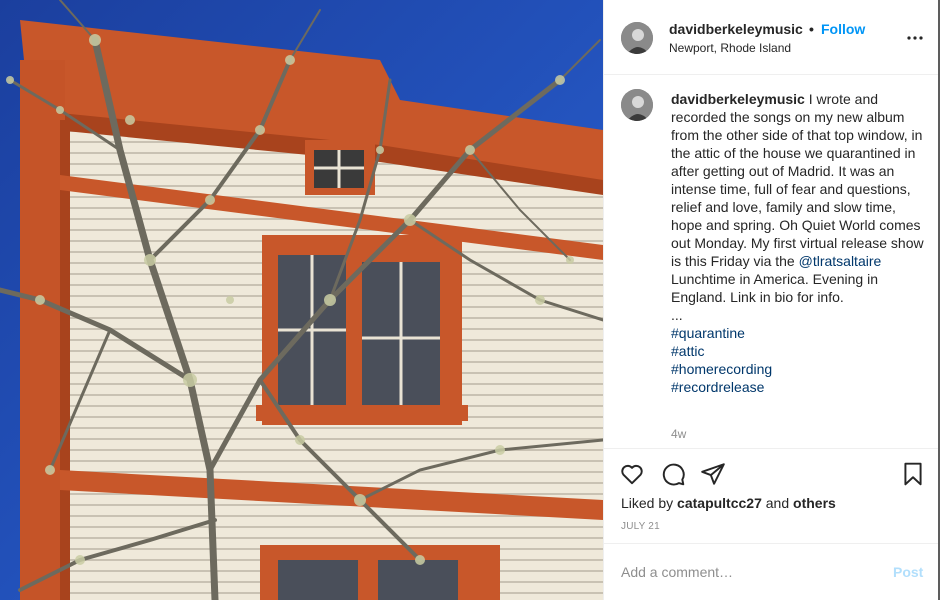 Image resolution: width=940 pixels, height=600 pixels. I want to click on username-link: davidberkeleymusic, so click(736, 29).